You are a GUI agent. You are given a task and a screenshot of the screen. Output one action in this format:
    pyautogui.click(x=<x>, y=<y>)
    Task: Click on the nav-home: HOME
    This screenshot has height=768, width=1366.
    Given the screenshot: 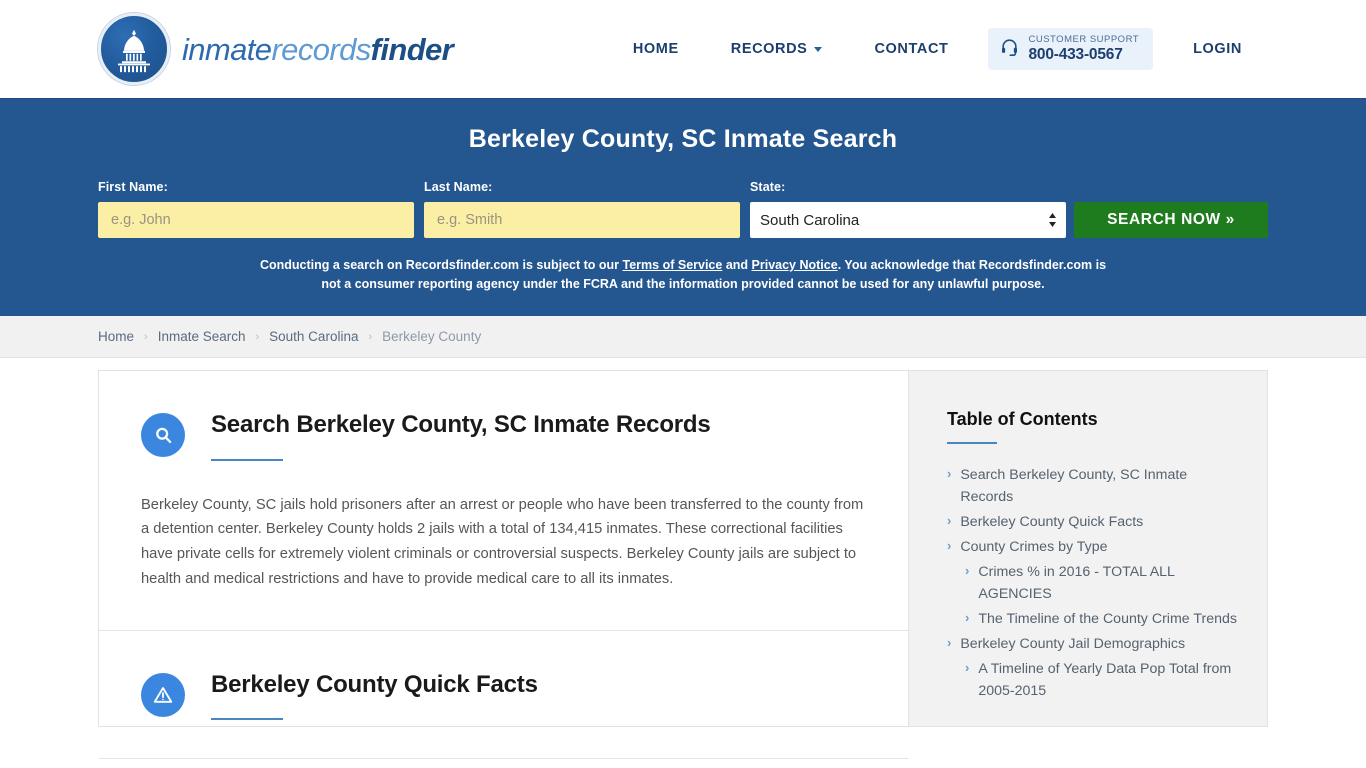 What is the action you would take?
    pyautogui.click(x=656, y=49)
    